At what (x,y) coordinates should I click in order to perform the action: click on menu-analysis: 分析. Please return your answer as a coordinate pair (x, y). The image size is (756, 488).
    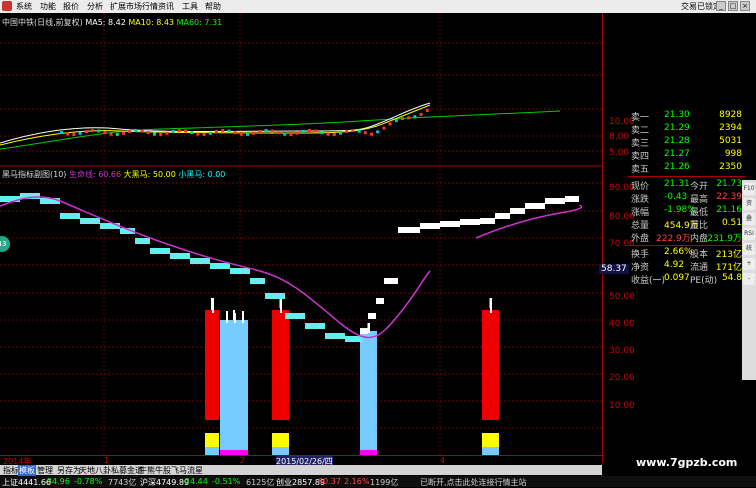
    Looking at the image, I should click on (95, 6).